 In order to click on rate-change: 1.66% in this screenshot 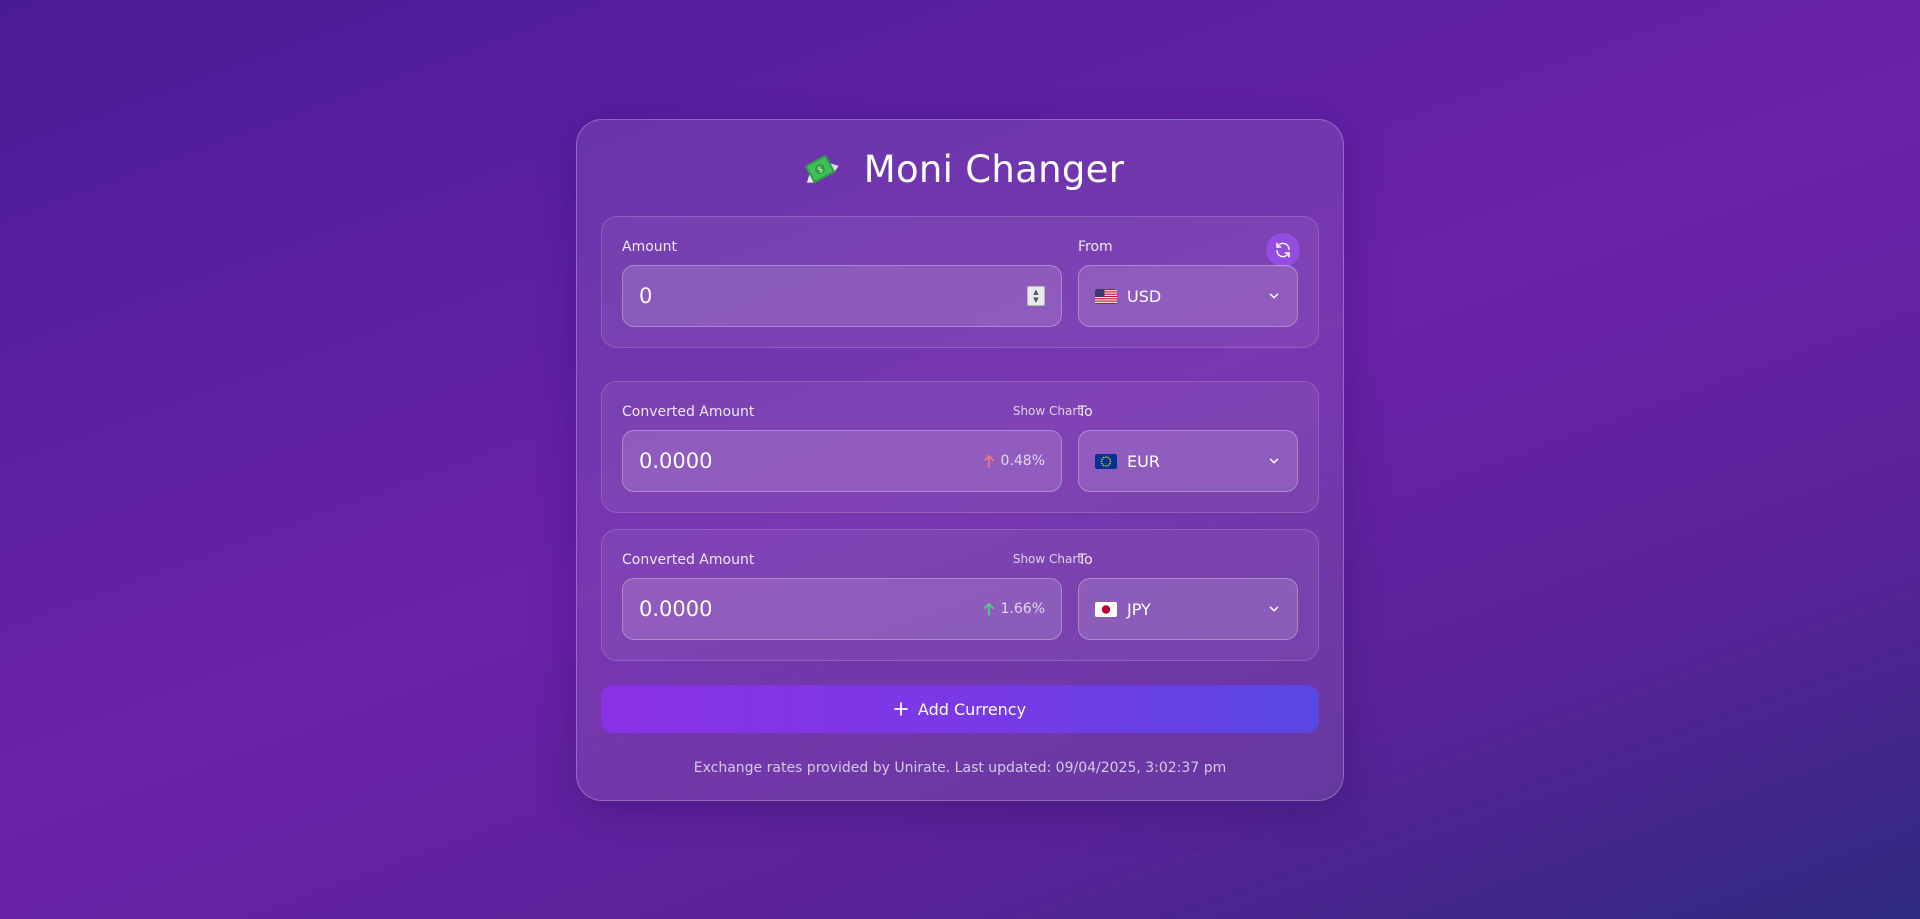, I will do `click(1014, 609)`.